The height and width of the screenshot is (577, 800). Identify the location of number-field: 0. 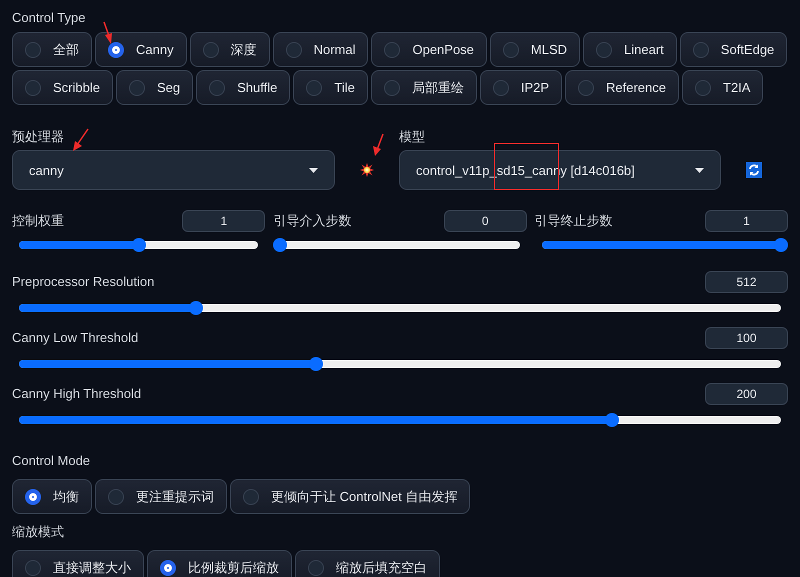
(485, 221).